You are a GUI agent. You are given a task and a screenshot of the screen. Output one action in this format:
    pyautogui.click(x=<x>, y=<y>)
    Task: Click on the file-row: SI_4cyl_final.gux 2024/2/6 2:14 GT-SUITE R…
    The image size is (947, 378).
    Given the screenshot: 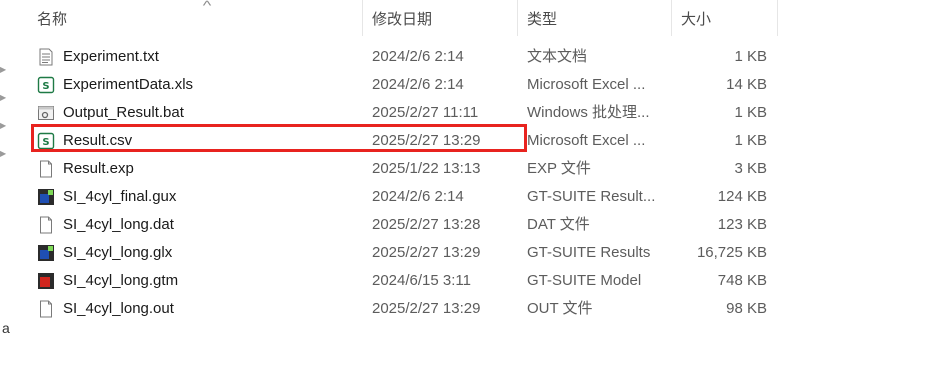 What is the action you would take?
    pyautogui.click(x=473, y=197)
    